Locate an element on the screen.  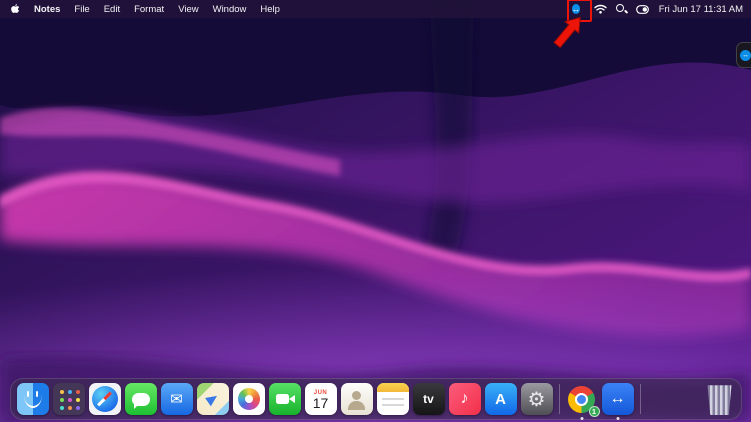
menu-file: File is located at coordinates (81, 9).